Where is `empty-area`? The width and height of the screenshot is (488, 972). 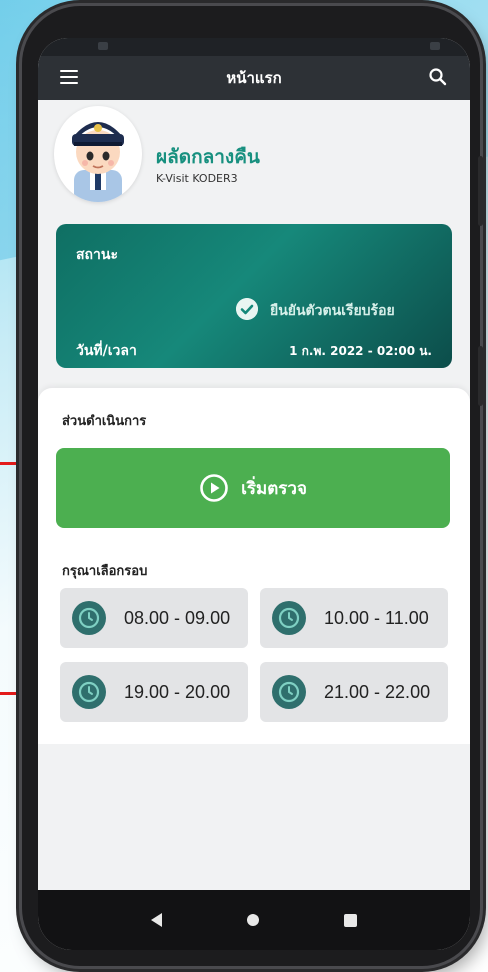
empty-area is located at coordinates (254, 817).